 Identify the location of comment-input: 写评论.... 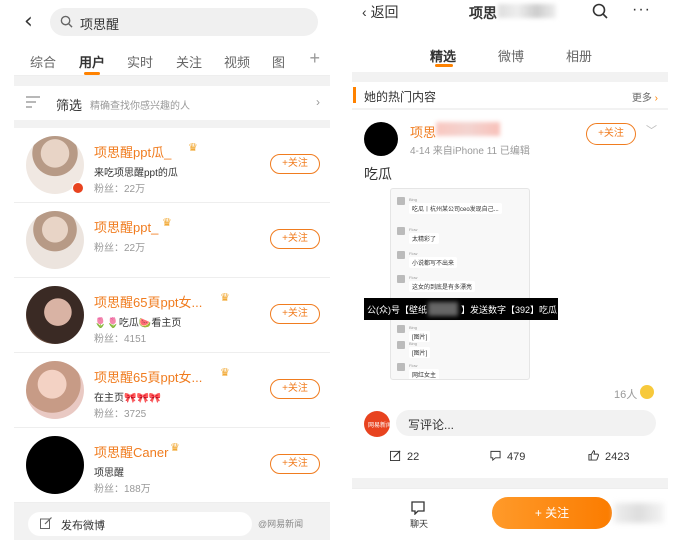
(526, 423).